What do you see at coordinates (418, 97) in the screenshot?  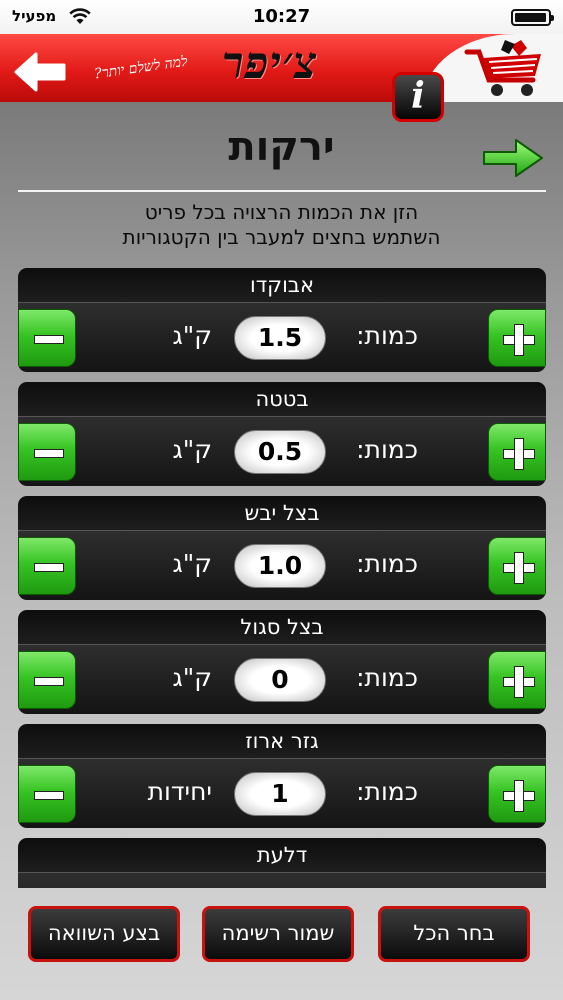 I see `info-button: i` at bounding box center [418, 97].